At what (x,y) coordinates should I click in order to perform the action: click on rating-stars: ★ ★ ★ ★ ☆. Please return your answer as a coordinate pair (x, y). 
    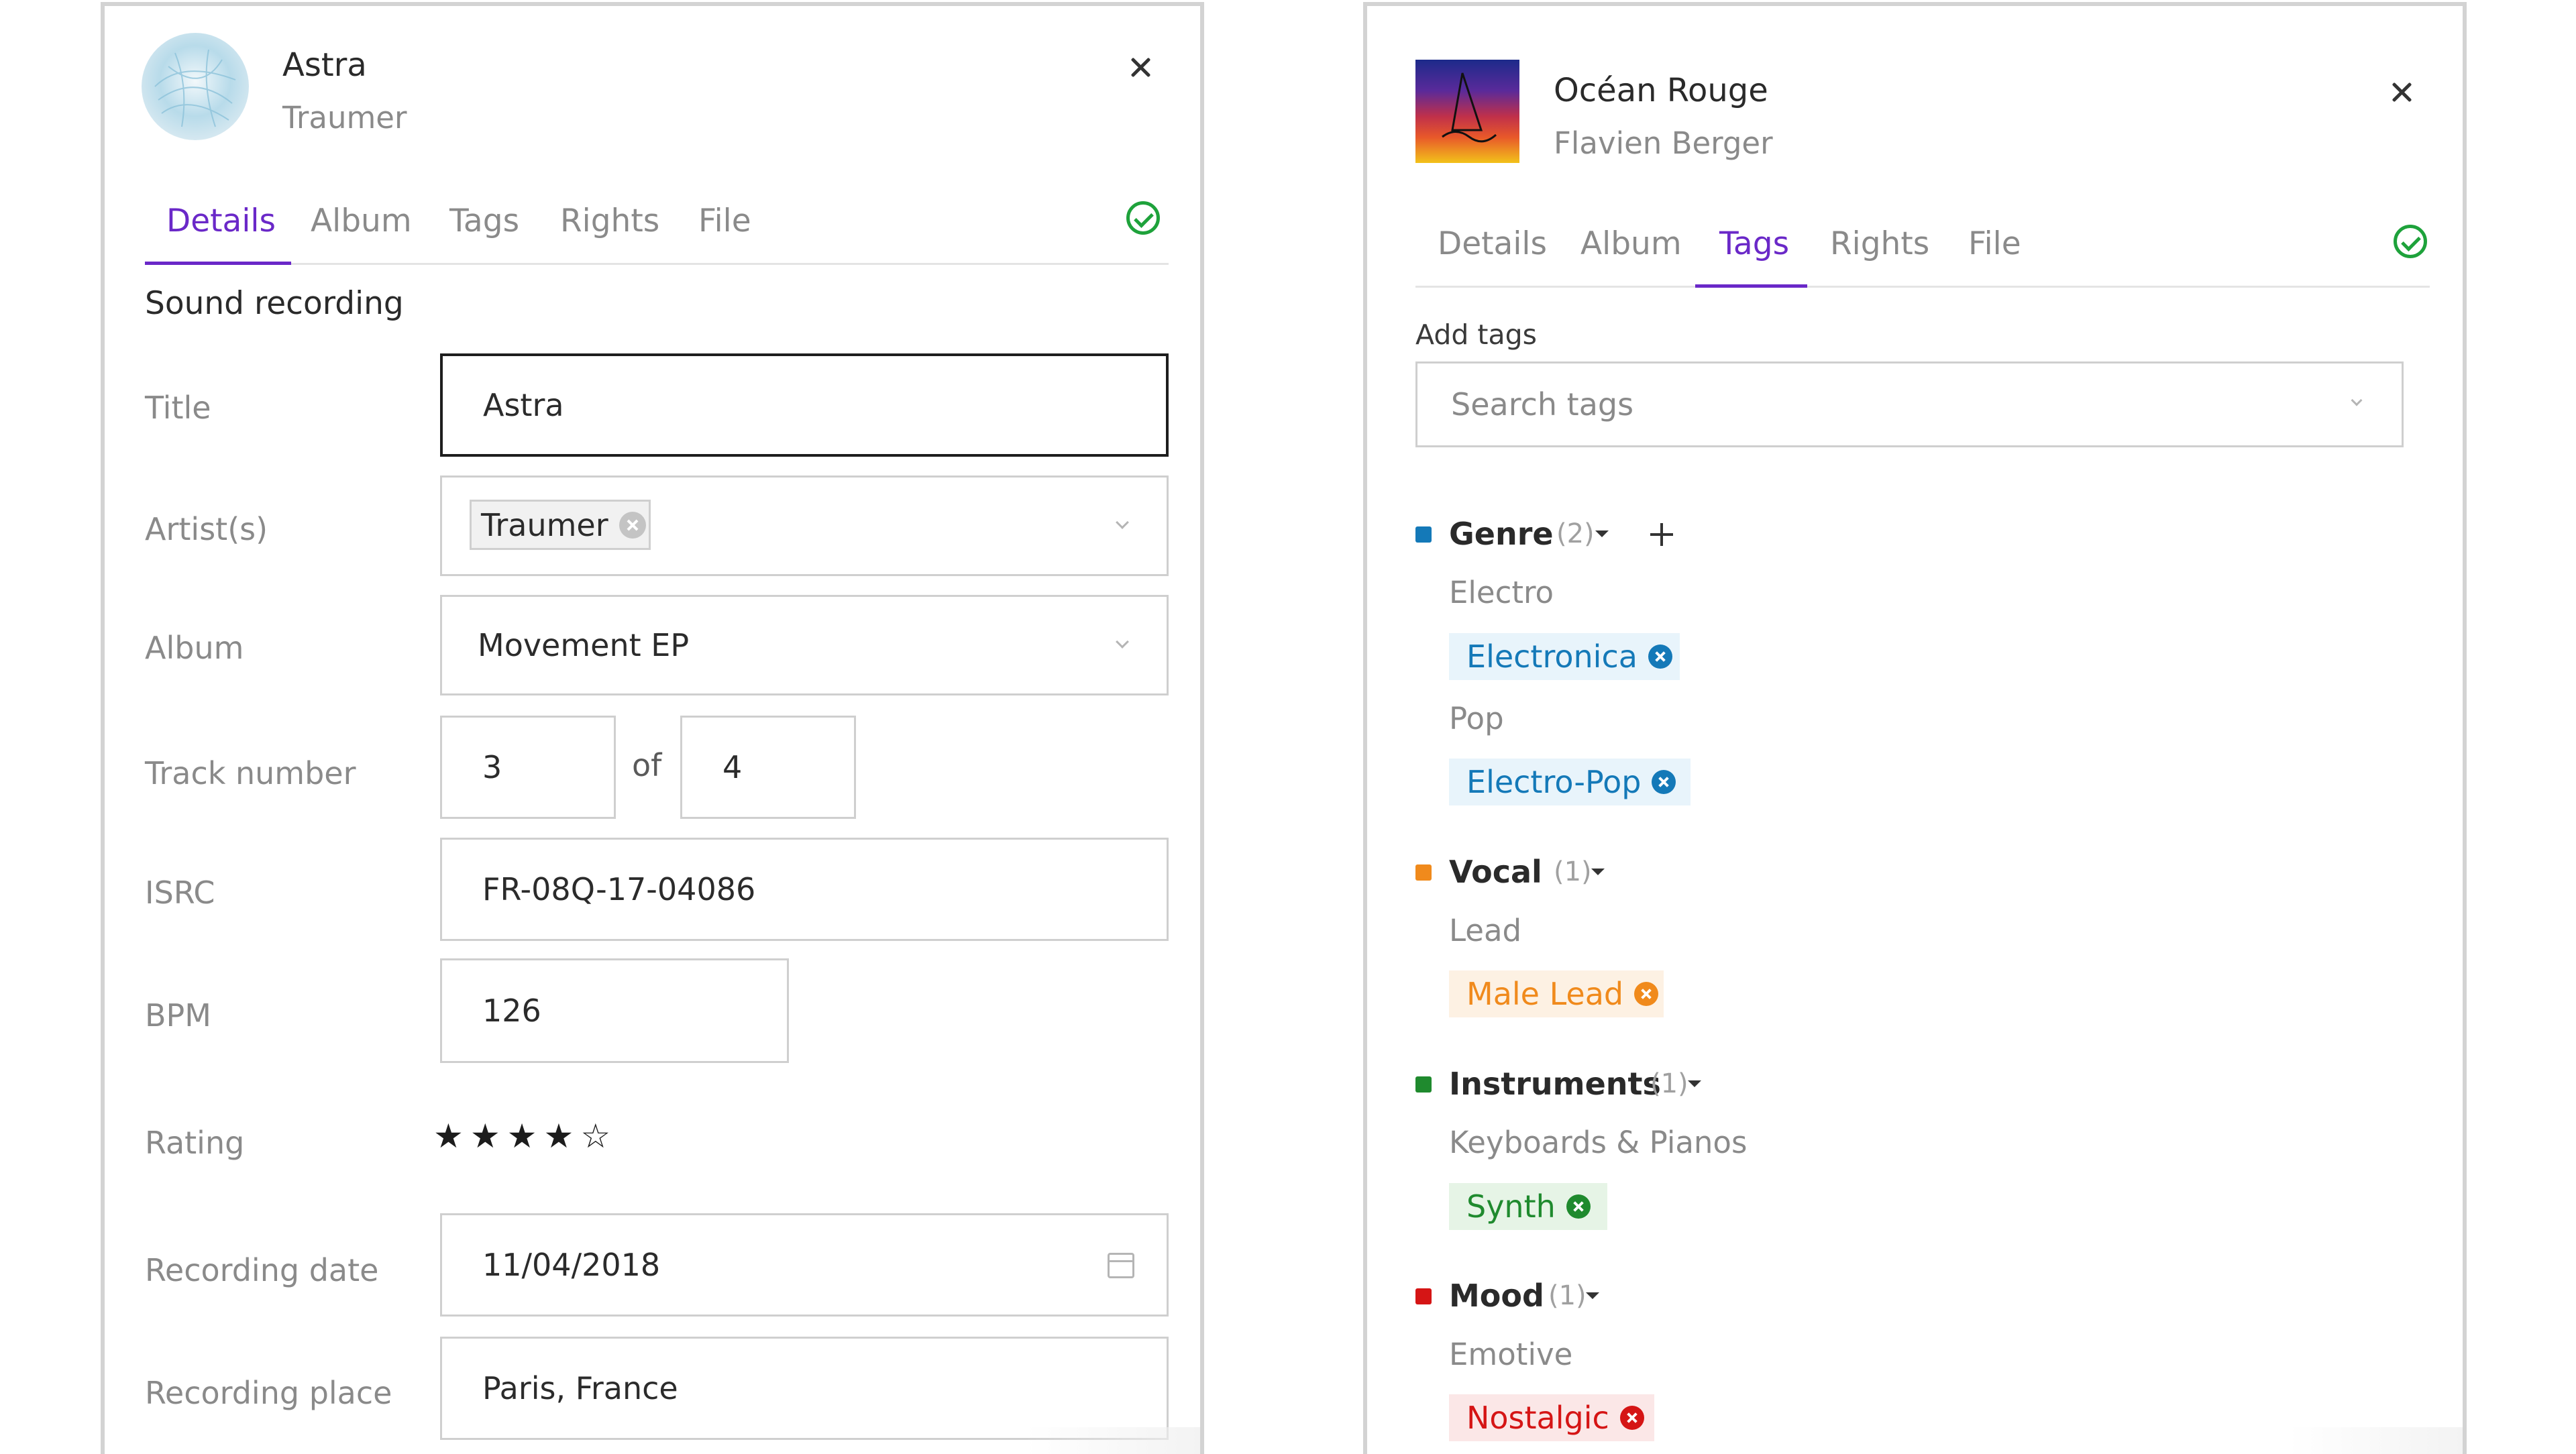
    Looking at the image, I should click on (521, 1136).